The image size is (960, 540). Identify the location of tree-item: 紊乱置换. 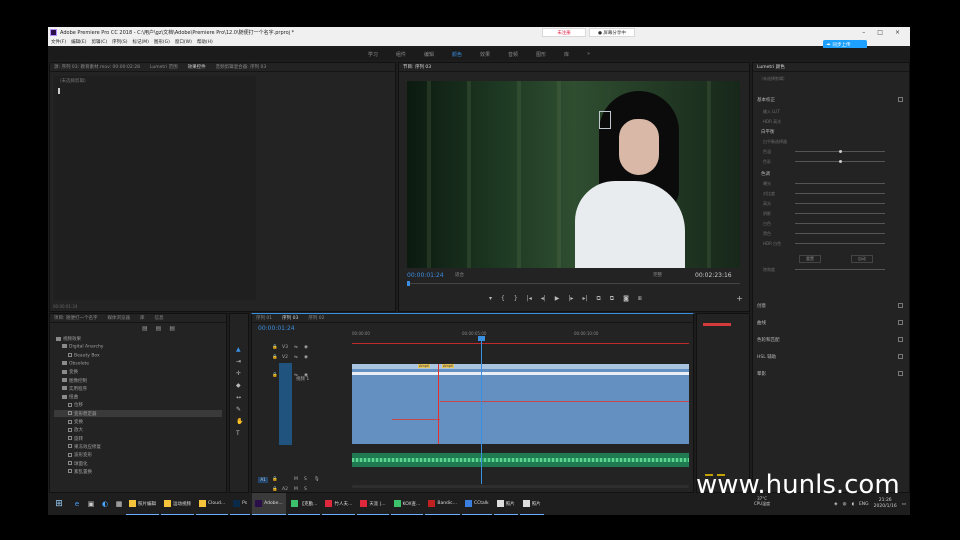
(80, 472).